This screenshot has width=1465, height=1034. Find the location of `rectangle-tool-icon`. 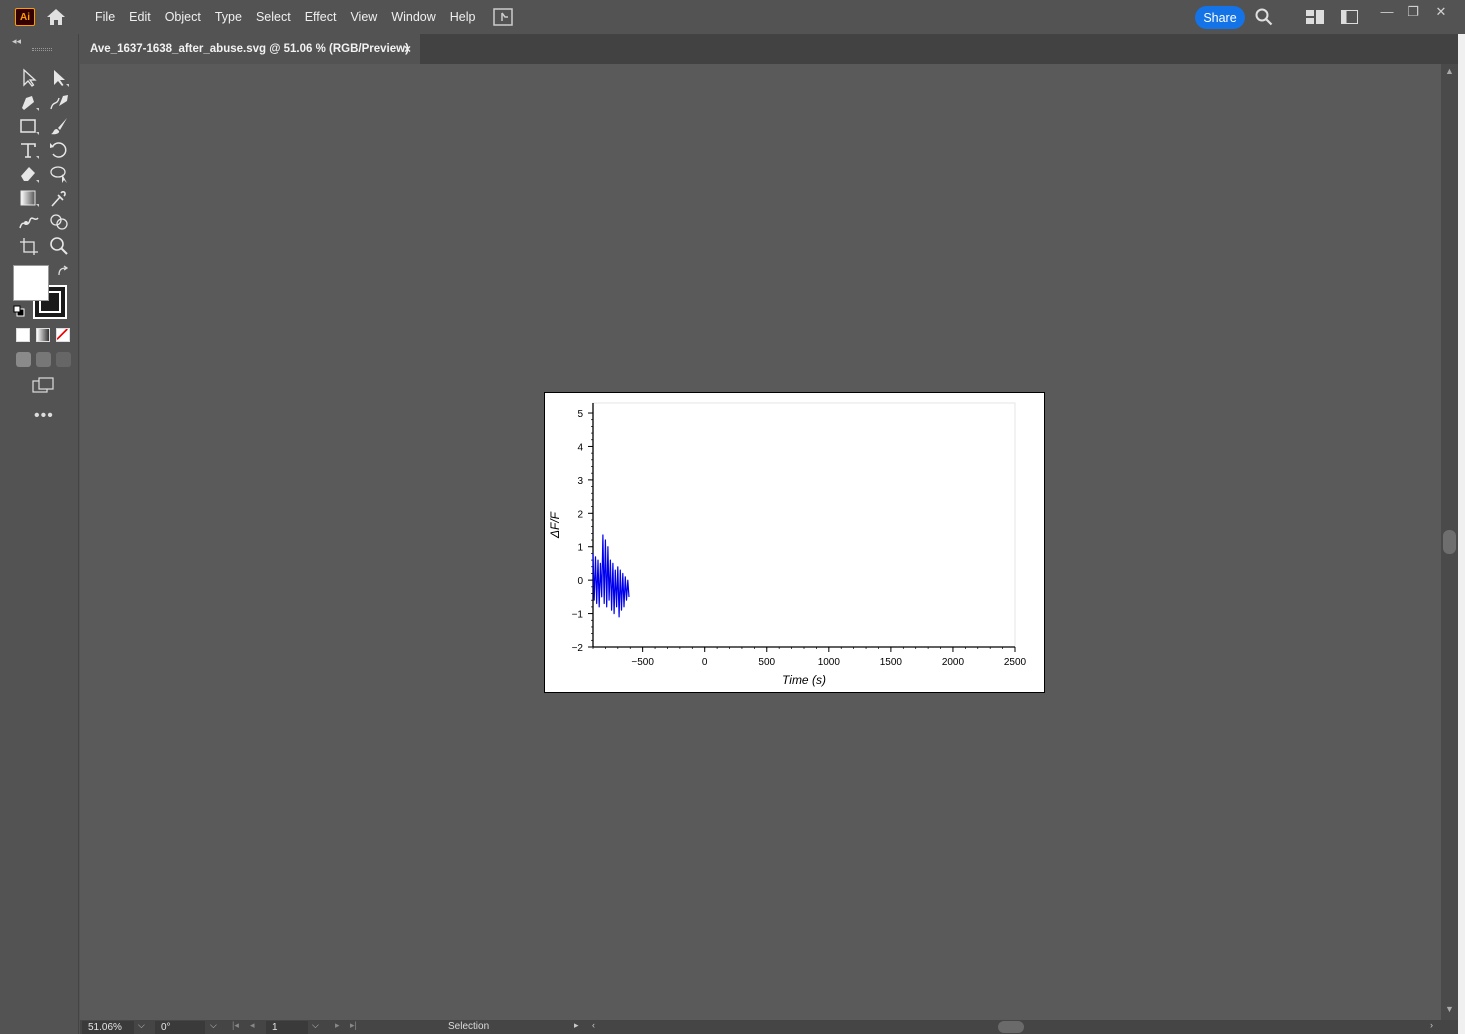

rectangle-tool-icon is located at coordinates (29, 126).